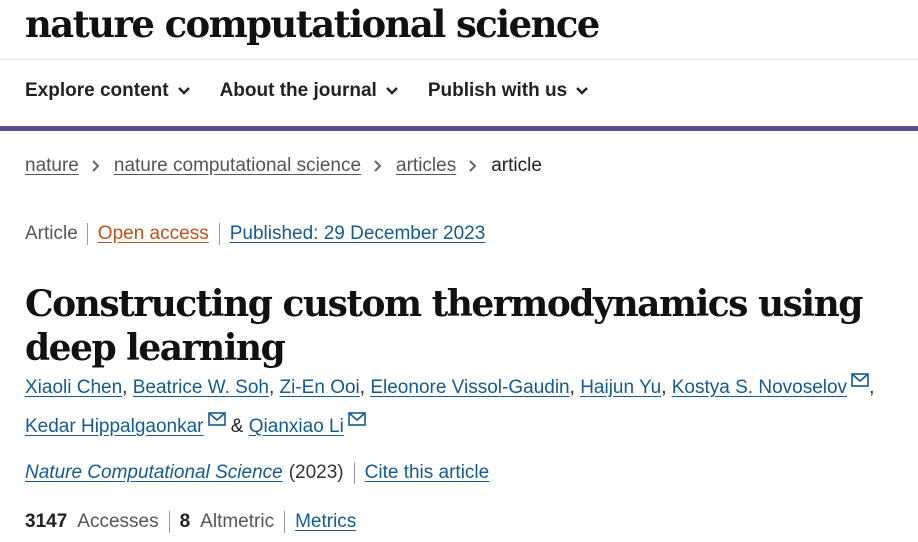 Image resolution: width=918 pixels, height=542 pixels. I want to click on accesses-count: 3147, so click(46, 521).